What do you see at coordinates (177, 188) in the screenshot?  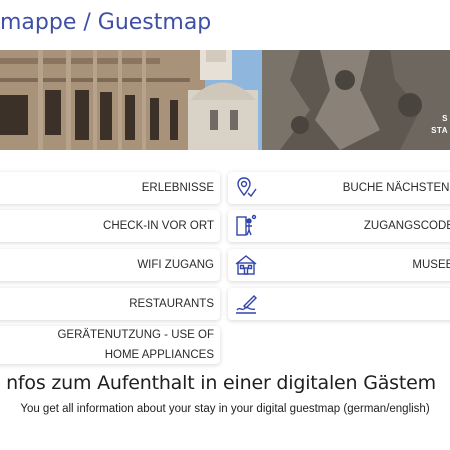 I see `menu-item-label: ERLEBNISSE` at bounding box center [177, 188].